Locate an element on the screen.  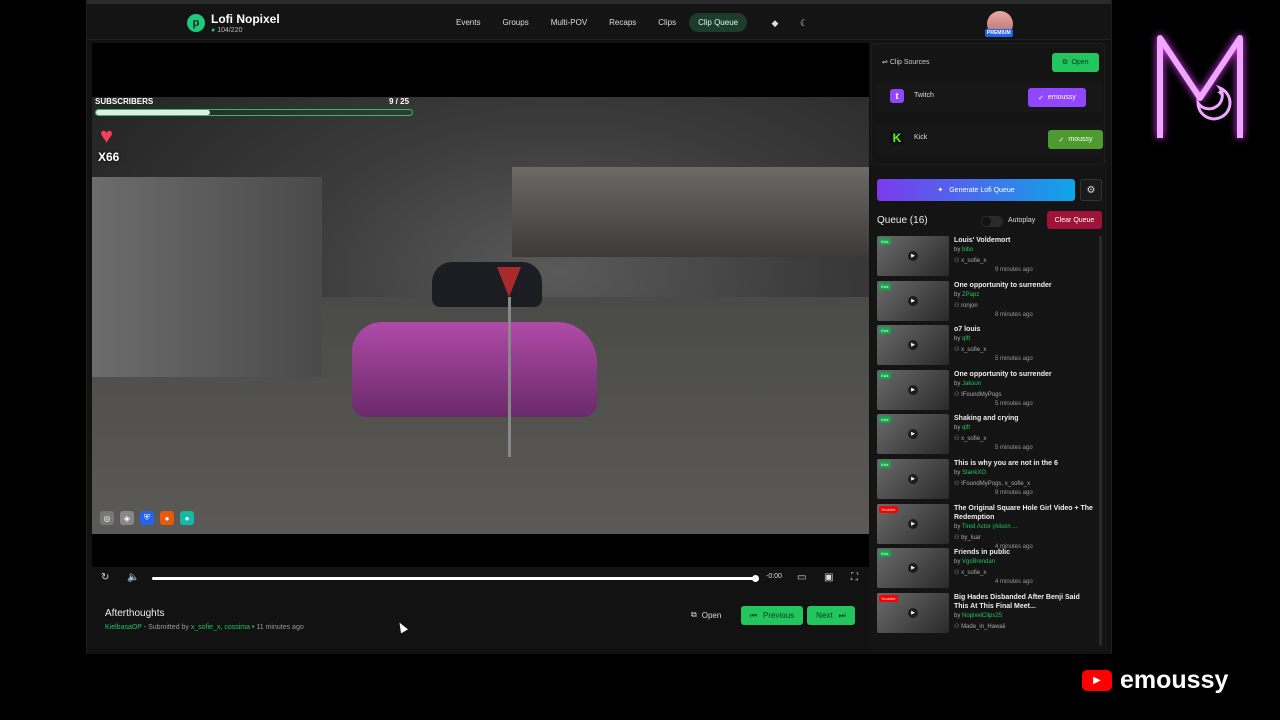
captions-icon: ▭ is located at coordinates (801, 577).